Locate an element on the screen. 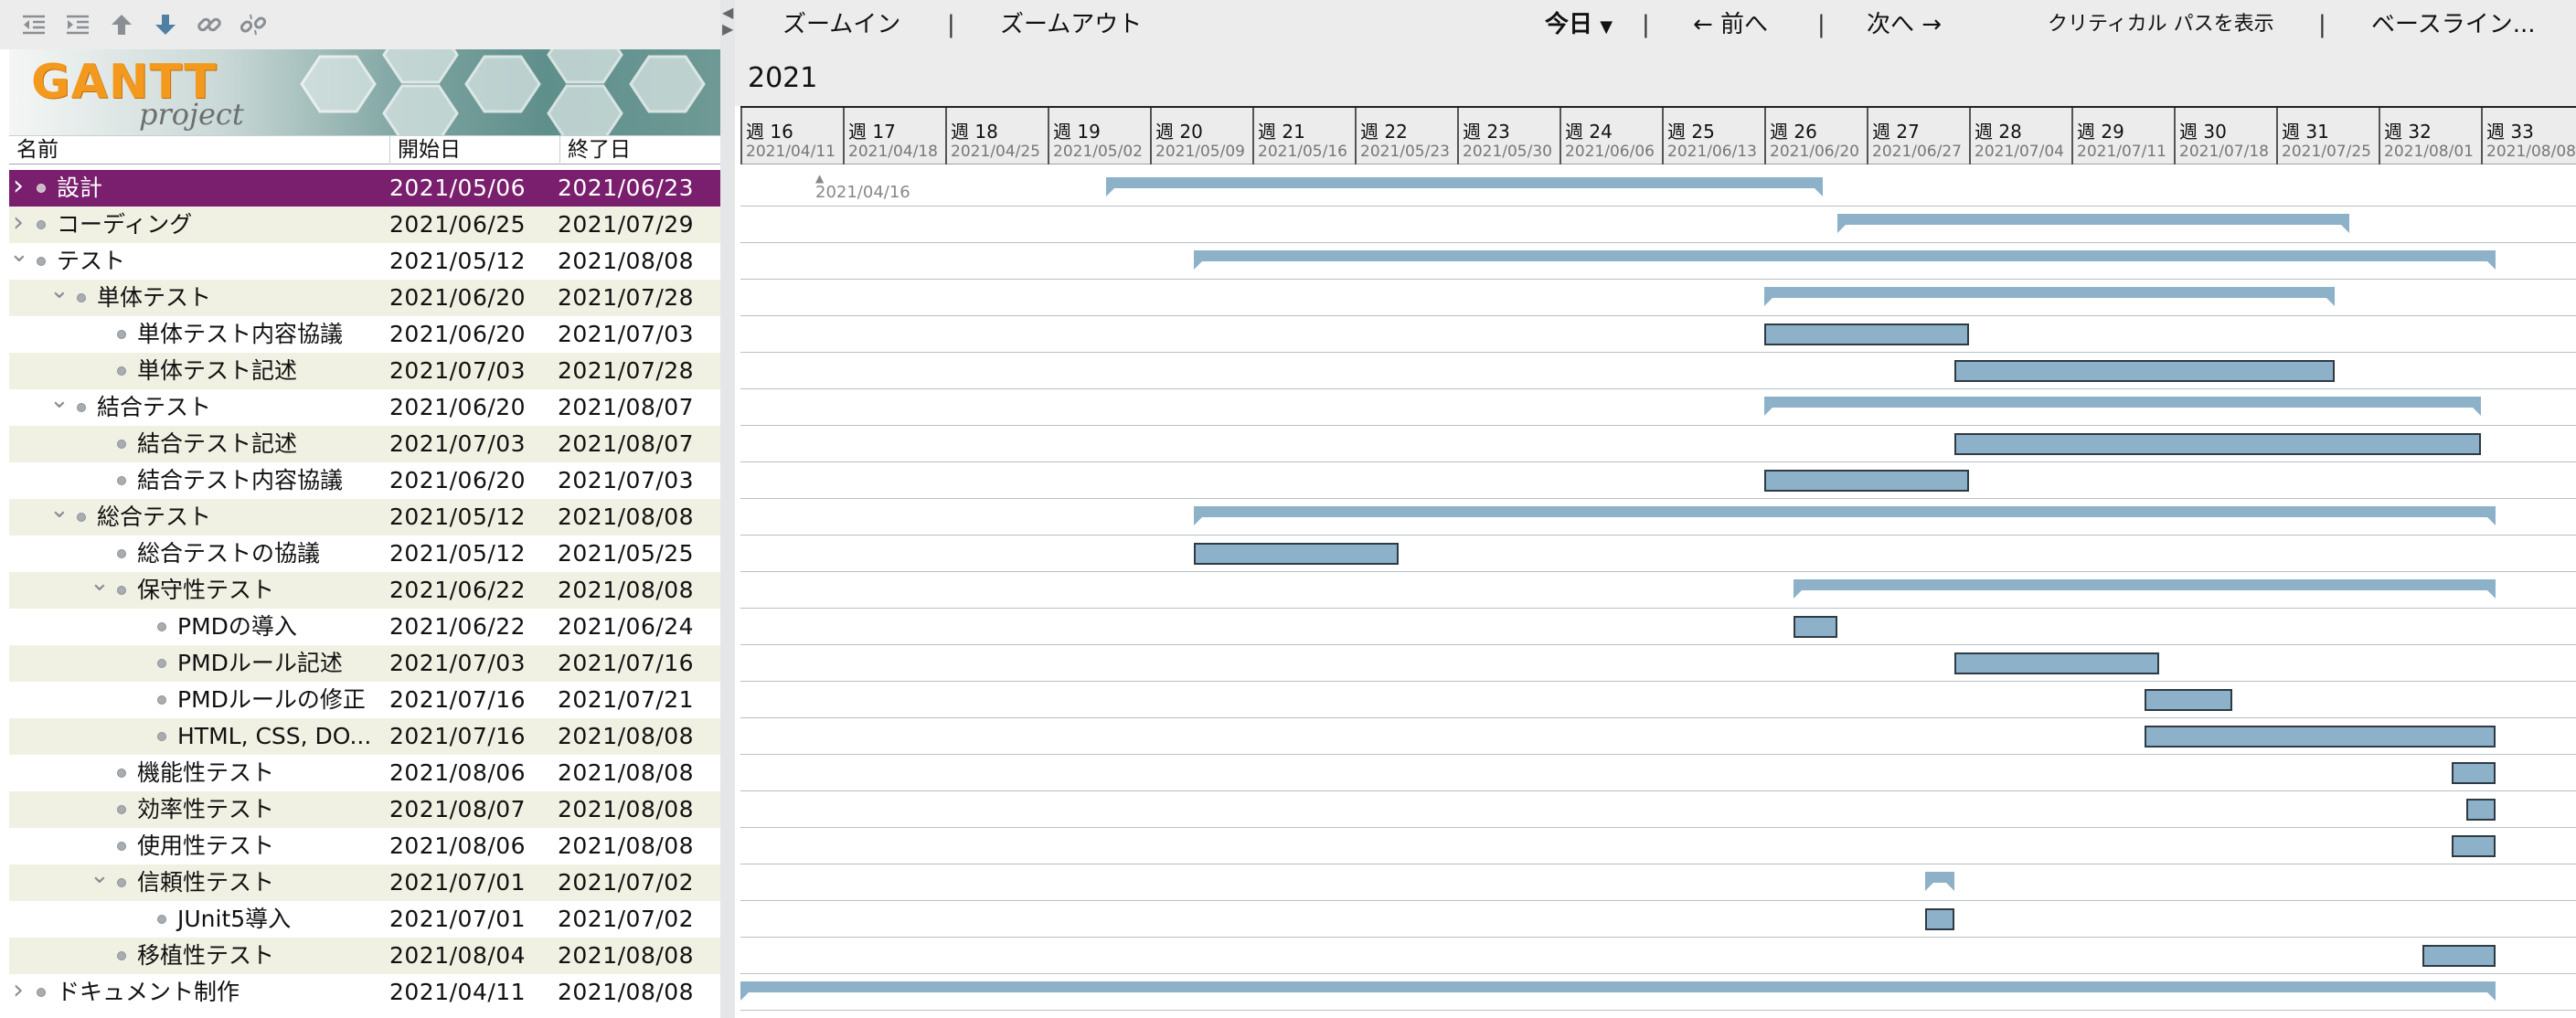 This screenshot has width=2576, height=1018. task-name-cell: ⌄ 保守性テスト is located at coordinates (197, 590).